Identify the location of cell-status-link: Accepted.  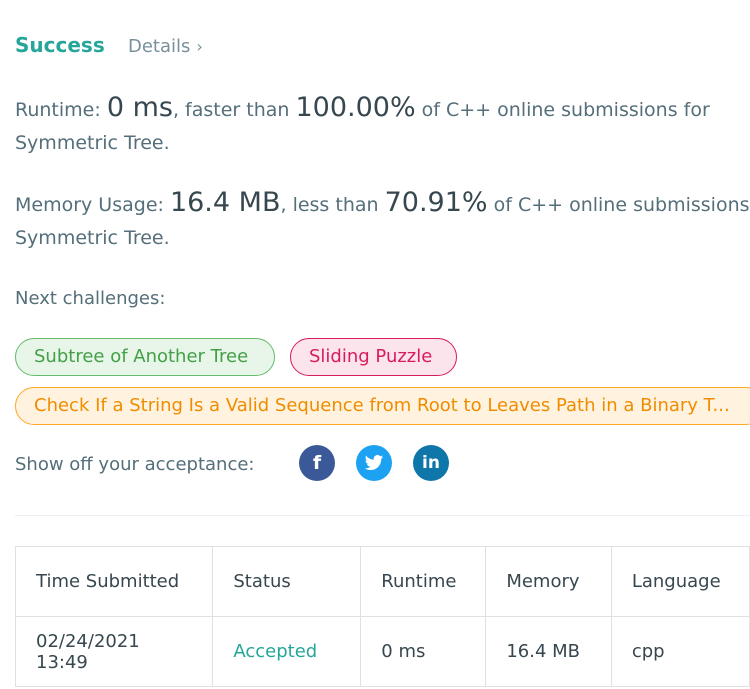
(287, 651).